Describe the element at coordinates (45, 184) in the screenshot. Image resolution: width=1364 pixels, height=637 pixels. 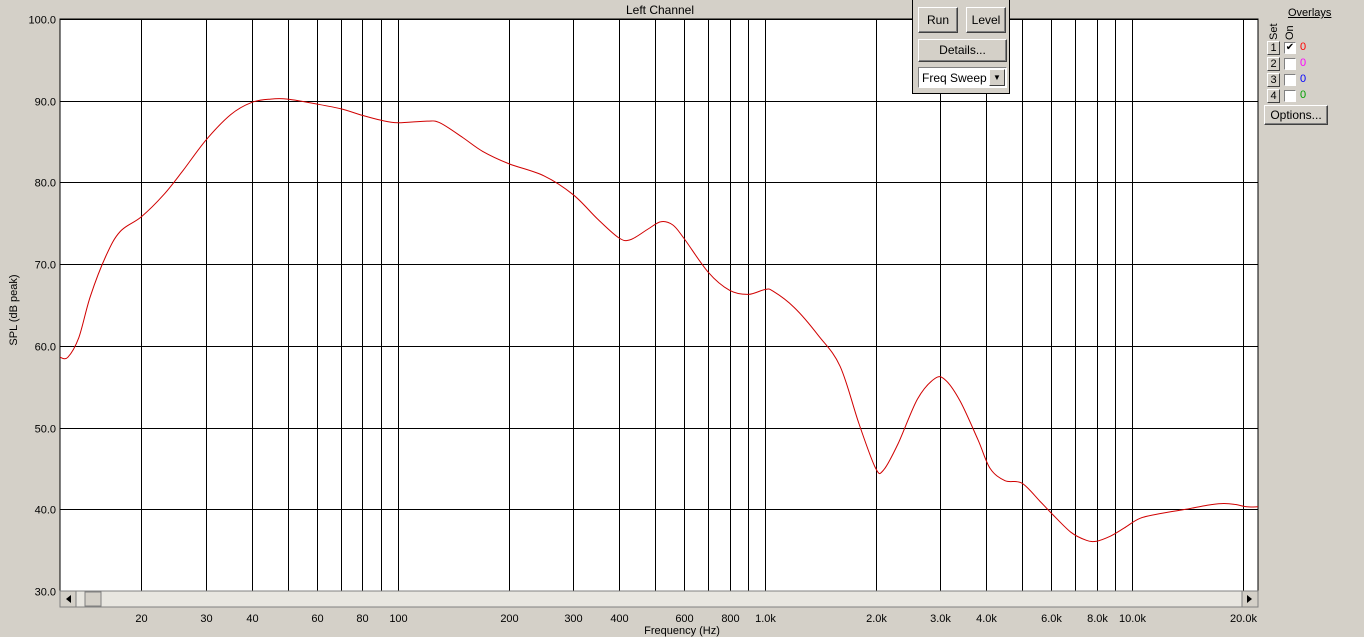
I see `y-tick-label: 80.0` at that location.